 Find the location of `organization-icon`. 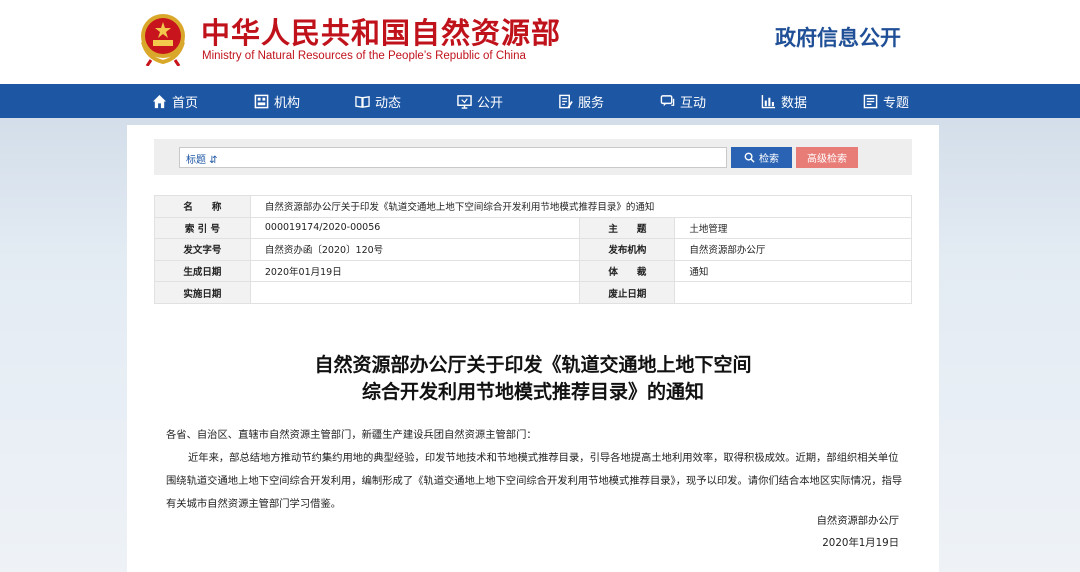

organization-icon is located at coordinates (261, 101).